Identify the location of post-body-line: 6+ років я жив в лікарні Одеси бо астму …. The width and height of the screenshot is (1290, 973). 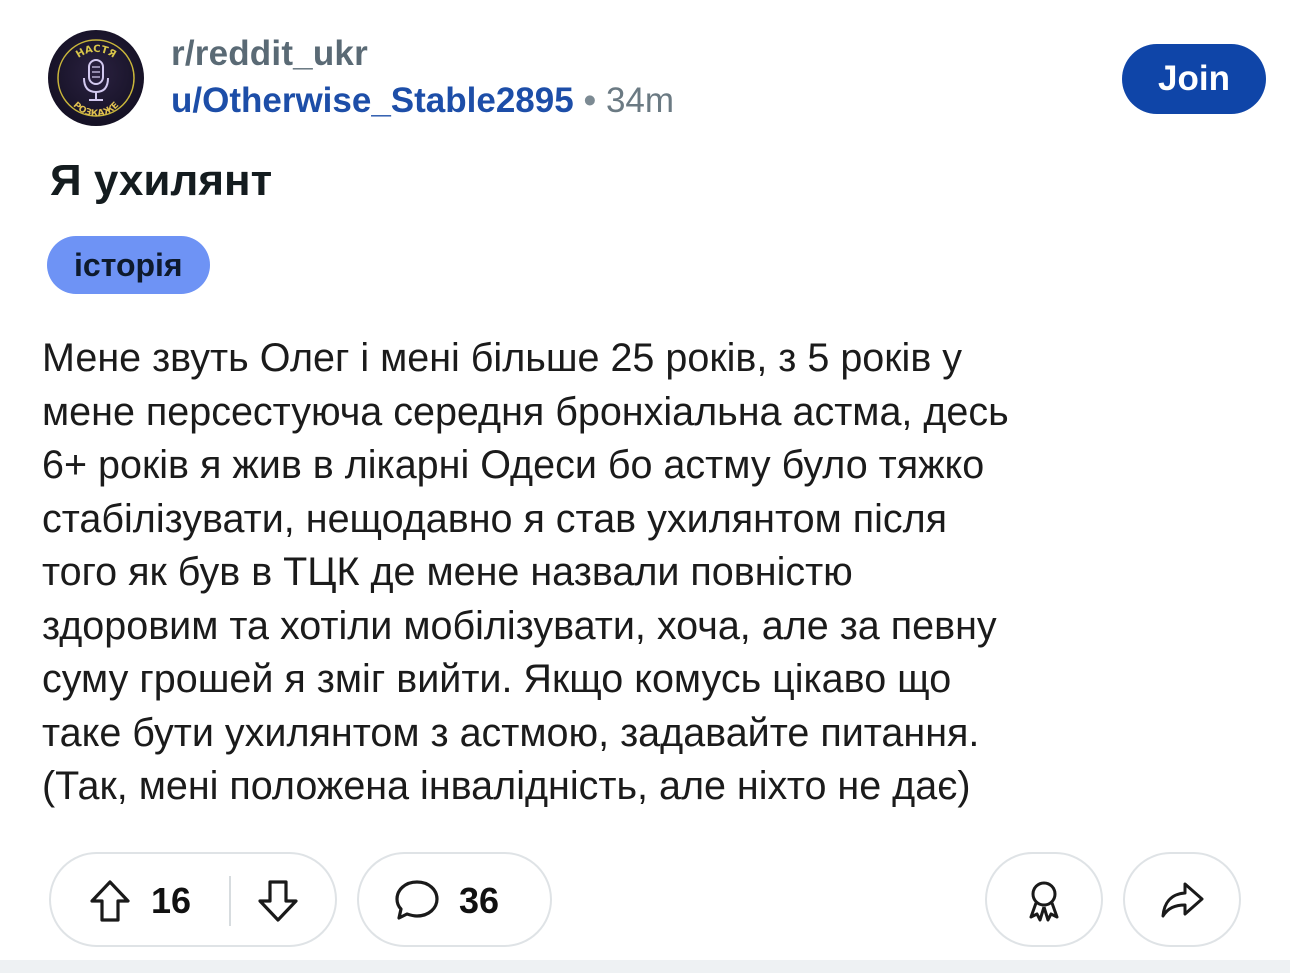
(513, 465).